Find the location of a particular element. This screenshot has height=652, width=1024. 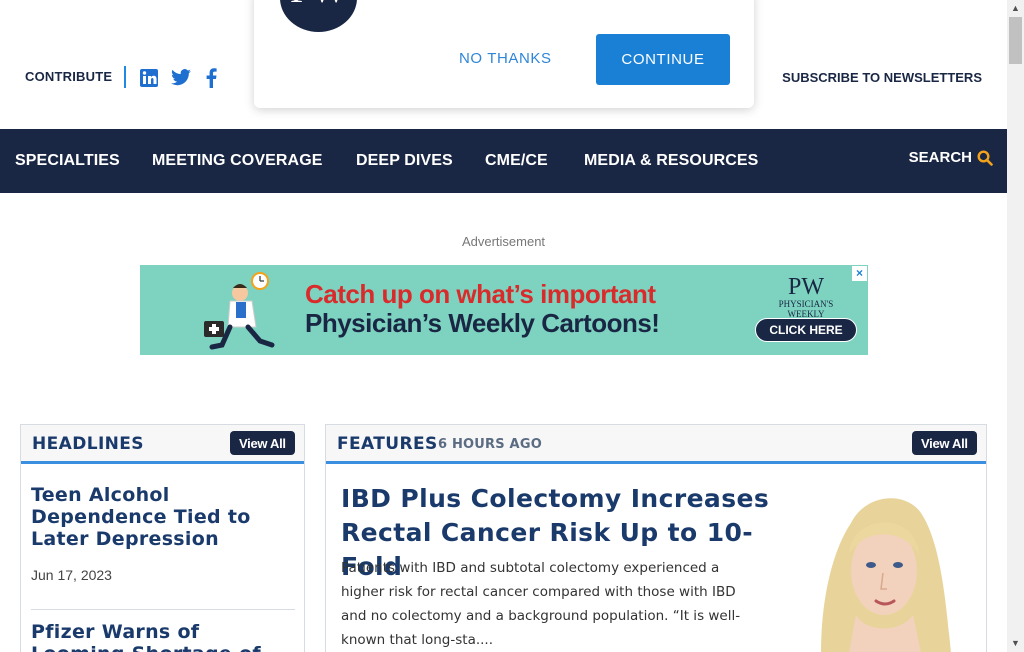

advertisement-label: Advertisement is located at coordinates (503, 241).